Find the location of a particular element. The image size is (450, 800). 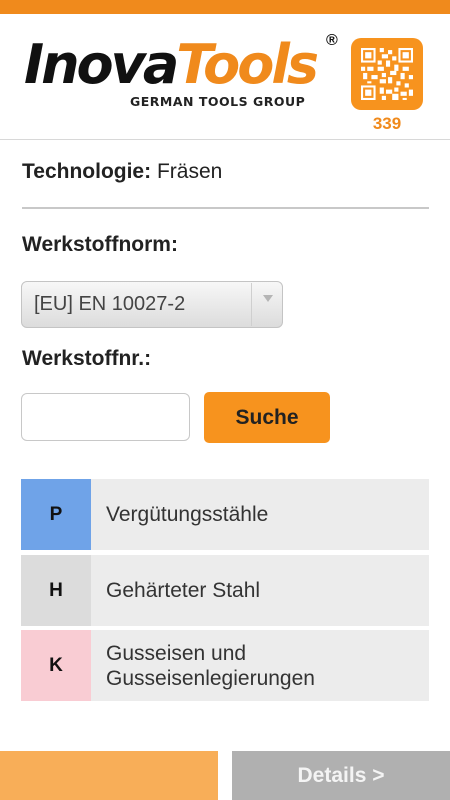

material-group-code: K is located at coordinates (56, 665).